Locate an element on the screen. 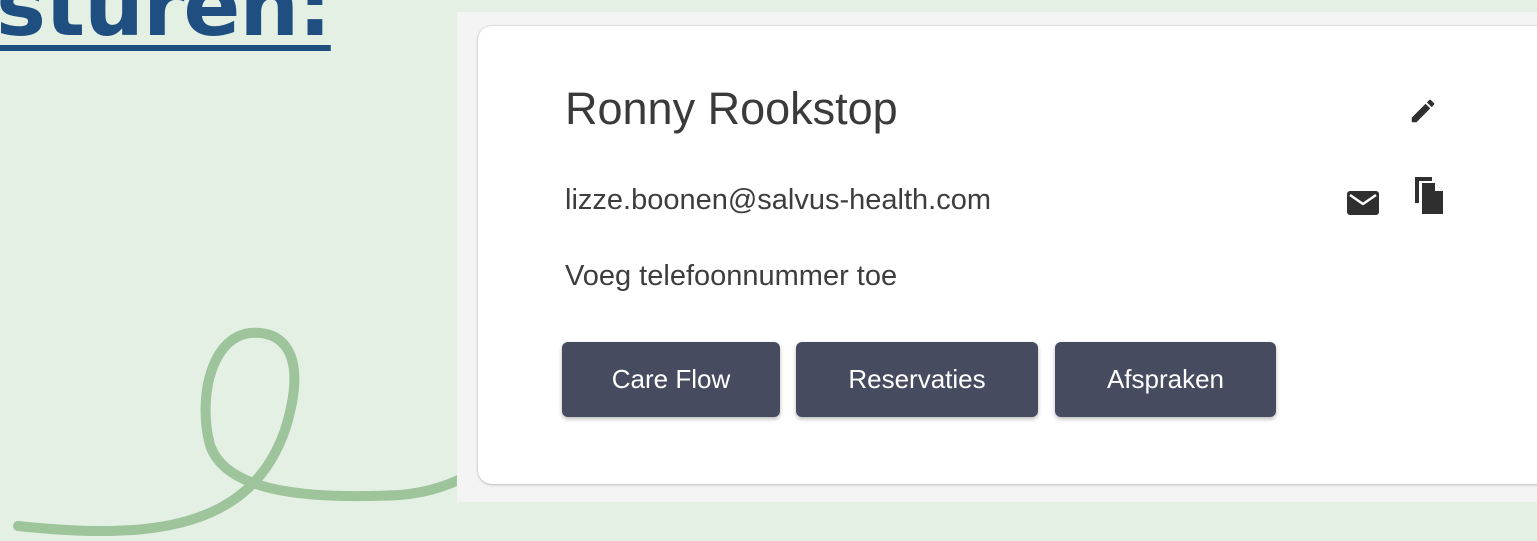  afspraken-button: Afspraken is located at coordinates (1165, 379).